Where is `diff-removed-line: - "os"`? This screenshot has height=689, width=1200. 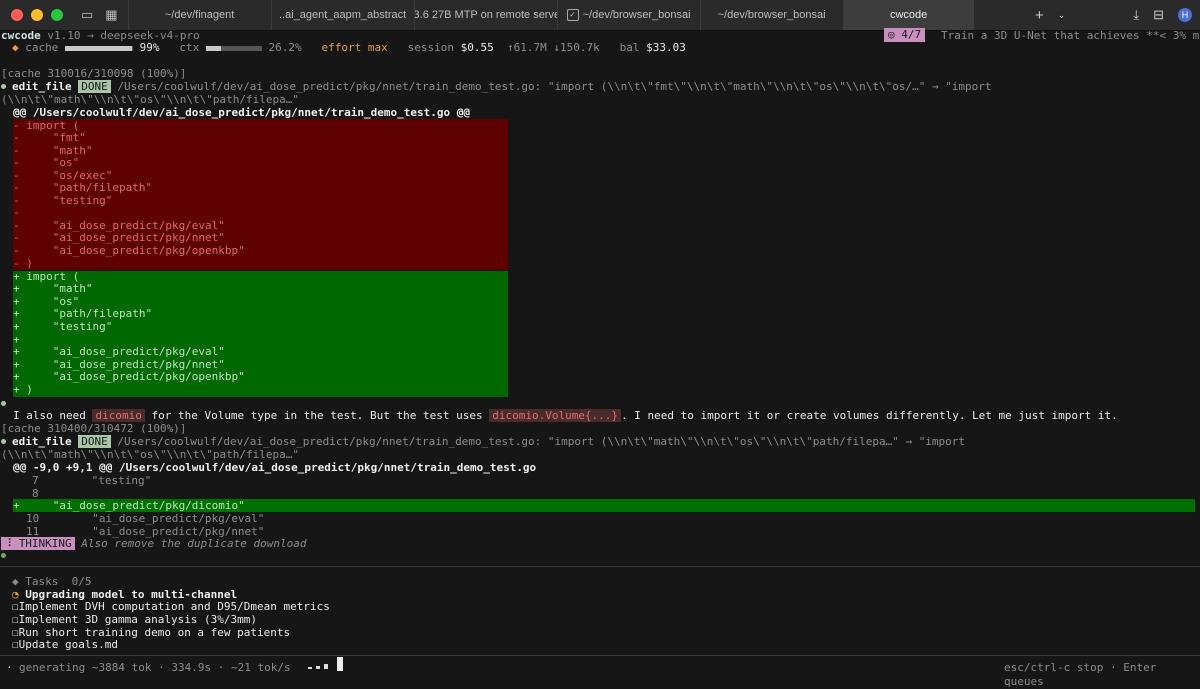
diff-removed-line: - "os" is located at coordinates (46, 162).